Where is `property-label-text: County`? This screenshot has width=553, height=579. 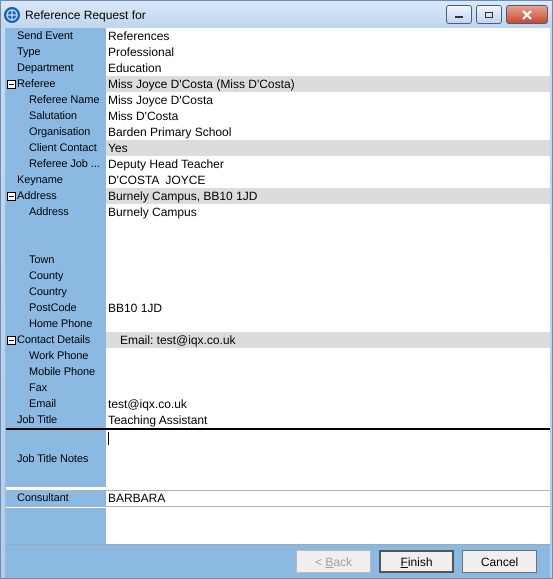 property-label-text: County is located at coordinates (46, 276).